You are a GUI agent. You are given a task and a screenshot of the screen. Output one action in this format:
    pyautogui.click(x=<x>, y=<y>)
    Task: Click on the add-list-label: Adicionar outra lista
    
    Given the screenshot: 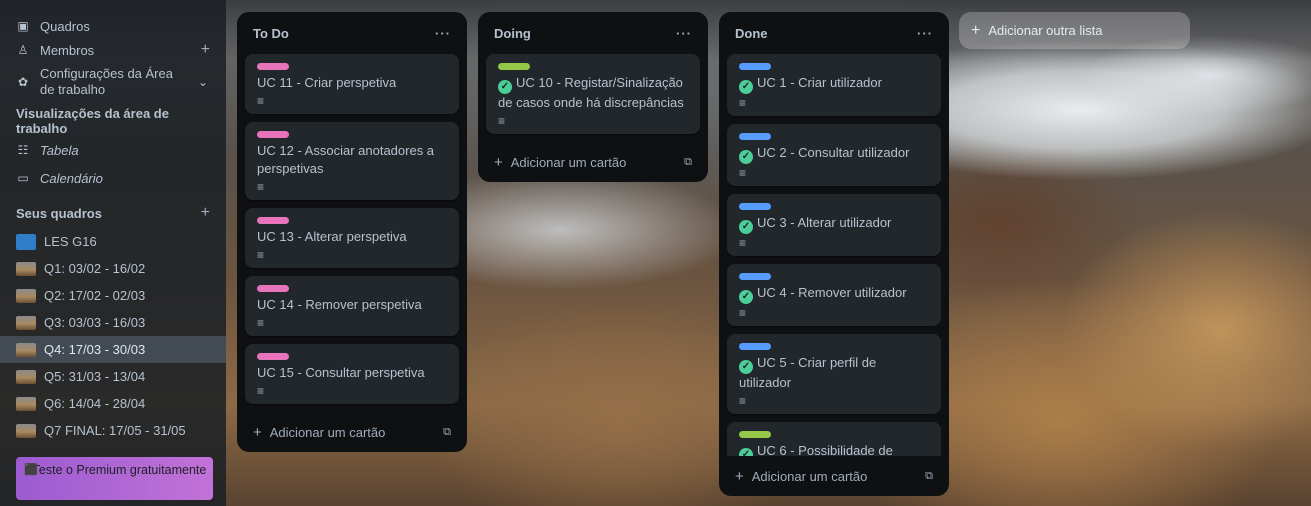 What is the action you would take?
    pyautogui.click(x=1045, y=30)
    